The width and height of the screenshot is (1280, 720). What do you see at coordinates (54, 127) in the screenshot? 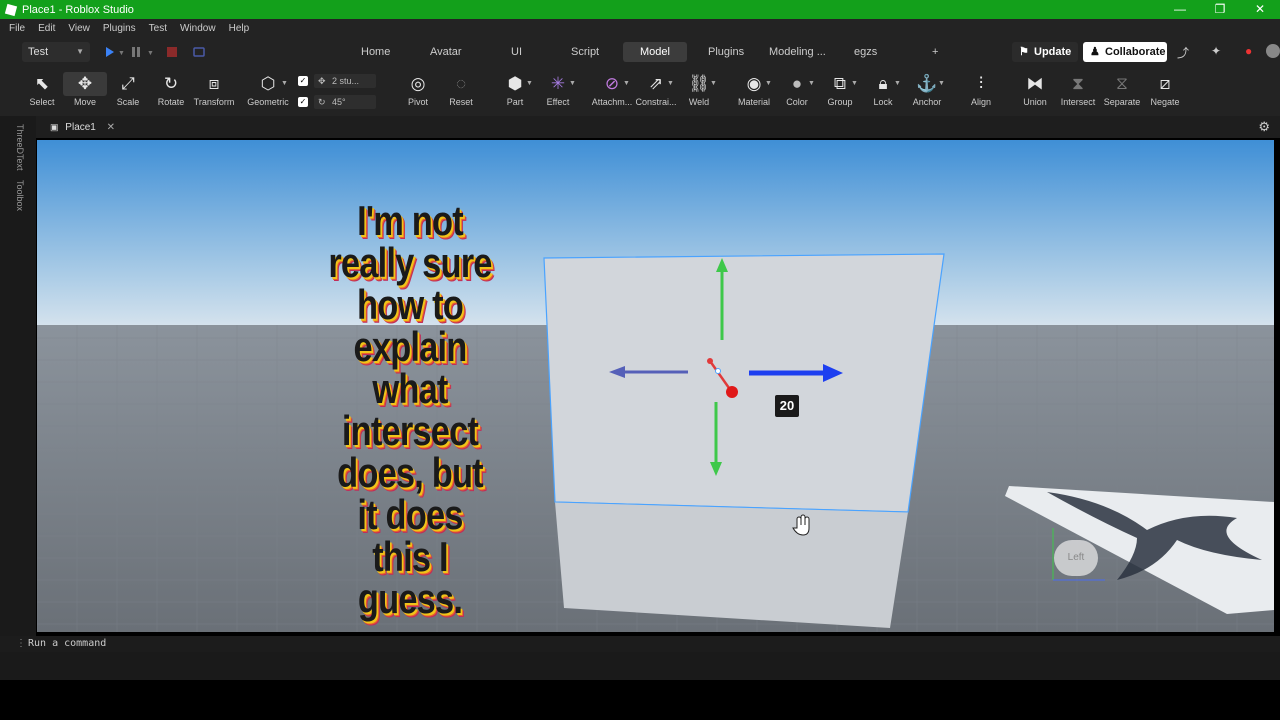
I see `place-icon: ▣` at bounding box center [54, 127].